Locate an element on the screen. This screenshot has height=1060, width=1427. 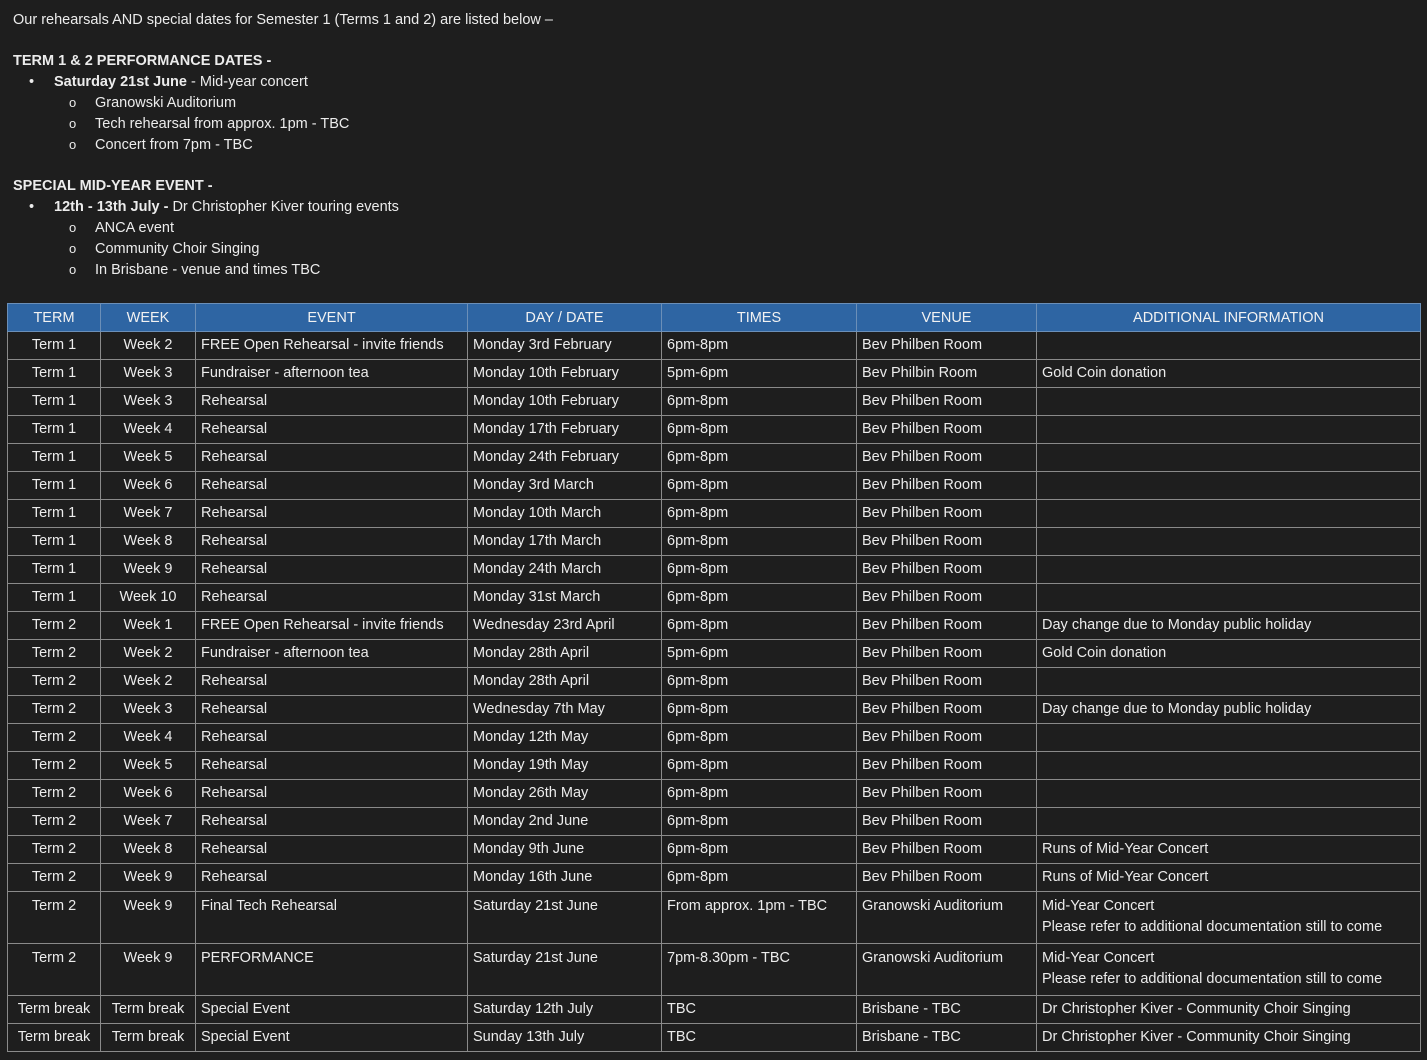
cell-week: Week 6 is located at coordinates (148, 485).